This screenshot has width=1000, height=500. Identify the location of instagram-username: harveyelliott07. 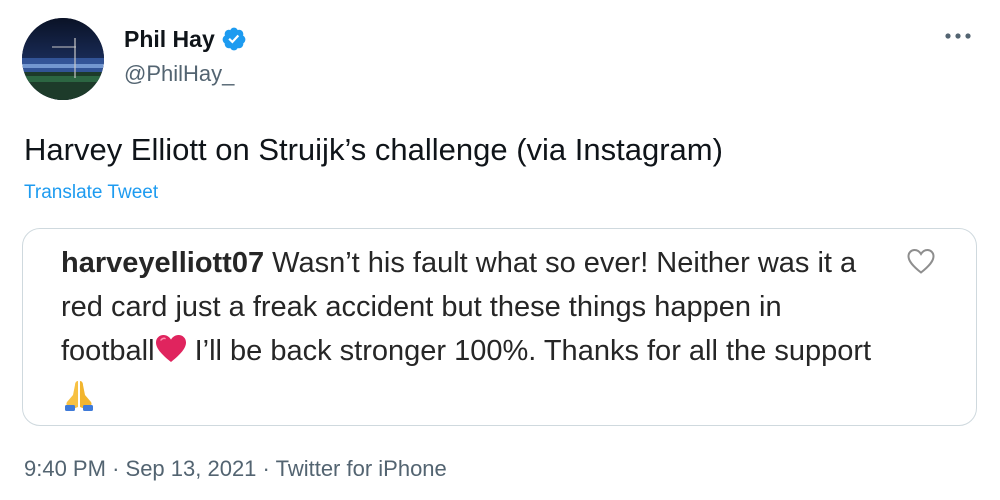
(163, 263).